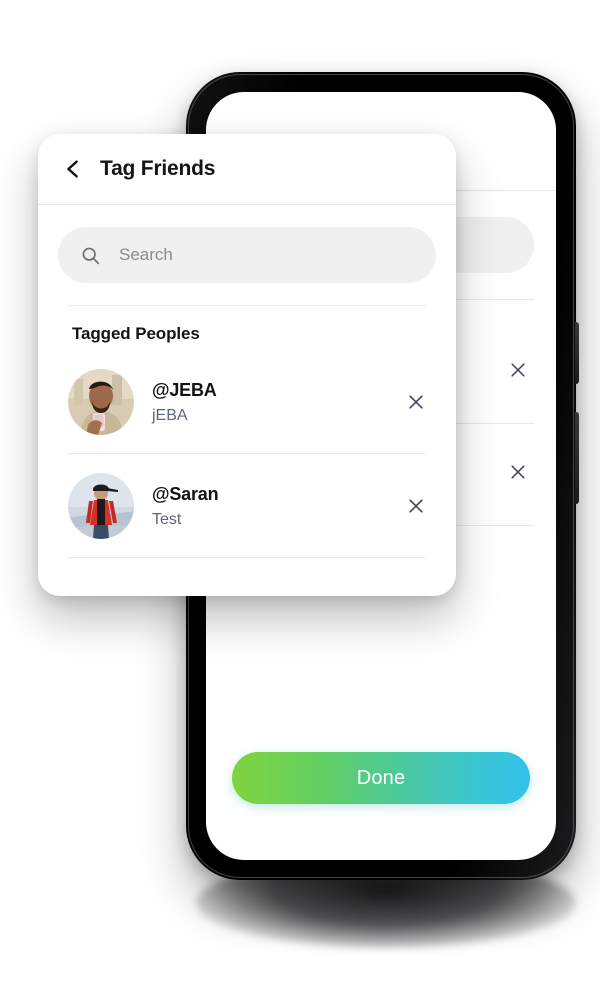 The height and width of the screenshot is (1000, 600). I want to click on list-item-divider, so click(247, 557).